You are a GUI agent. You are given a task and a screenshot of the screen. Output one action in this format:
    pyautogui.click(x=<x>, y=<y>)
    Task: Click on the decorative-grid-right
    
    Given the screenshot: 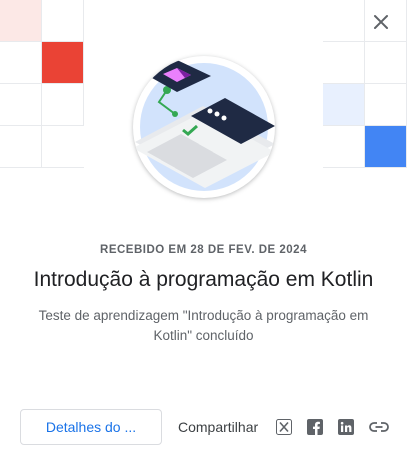 What is the action you would take?
    pyautogui.click(x=365, y=84)
    